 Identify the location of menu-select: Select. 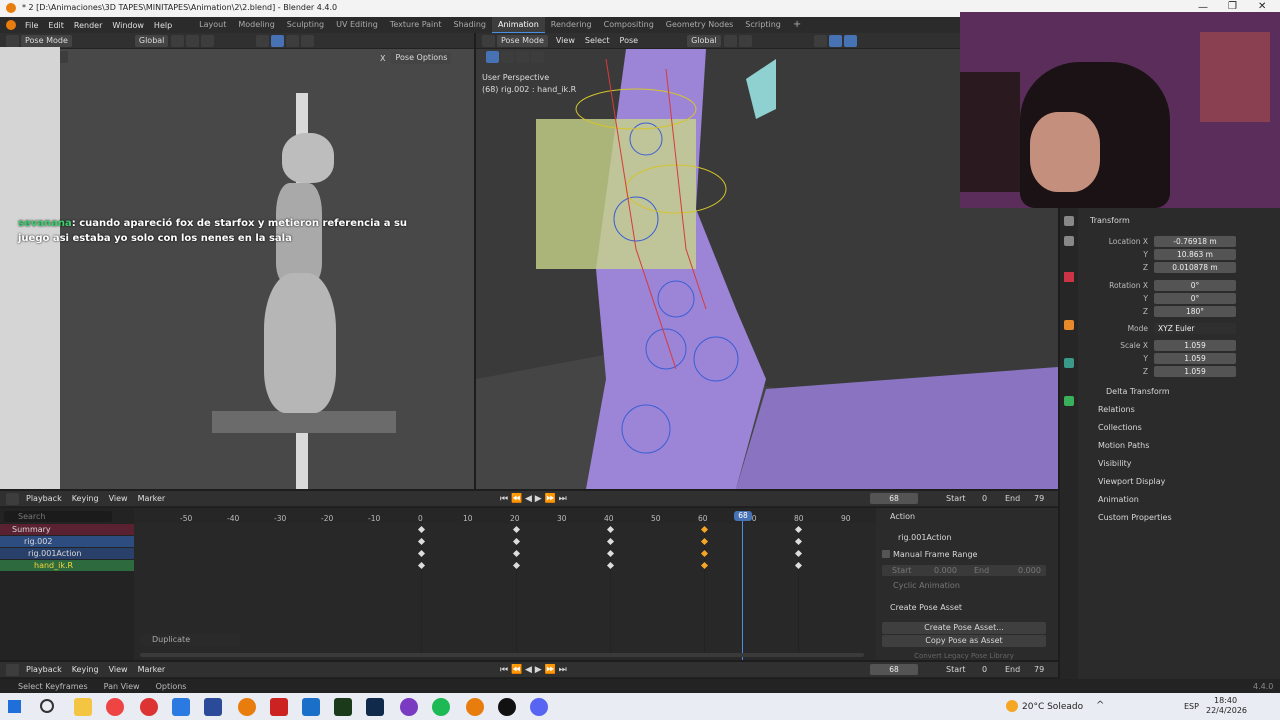
(597, 40).